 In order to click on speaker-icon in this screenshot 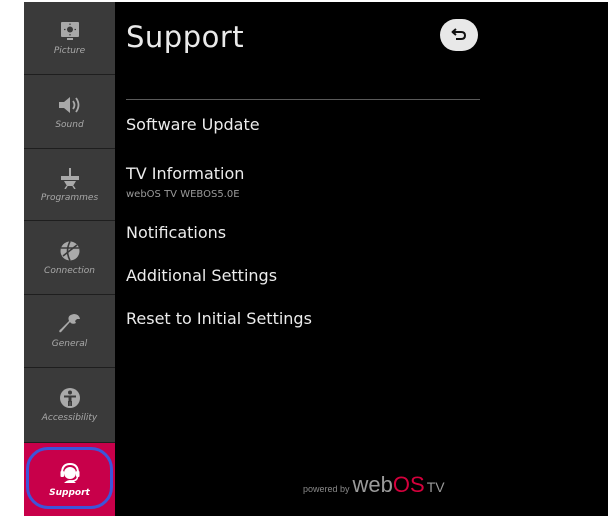, I will do `click(70, 105)`.